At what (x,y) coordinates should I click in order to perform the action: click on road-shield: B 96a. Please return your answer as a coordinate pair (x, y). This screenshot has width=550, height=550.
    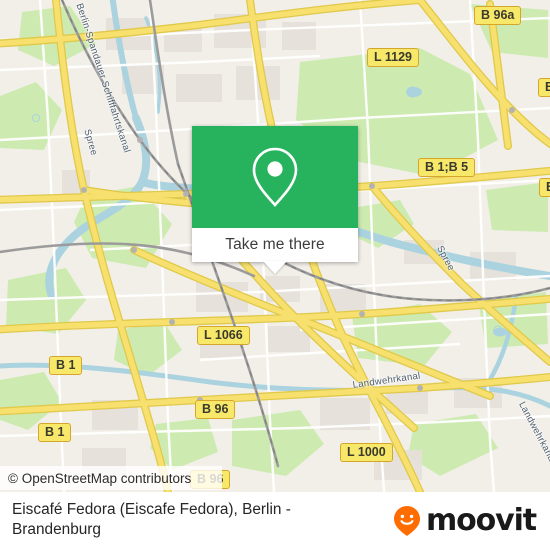
    Looking at the image, I should click on (498, 15).